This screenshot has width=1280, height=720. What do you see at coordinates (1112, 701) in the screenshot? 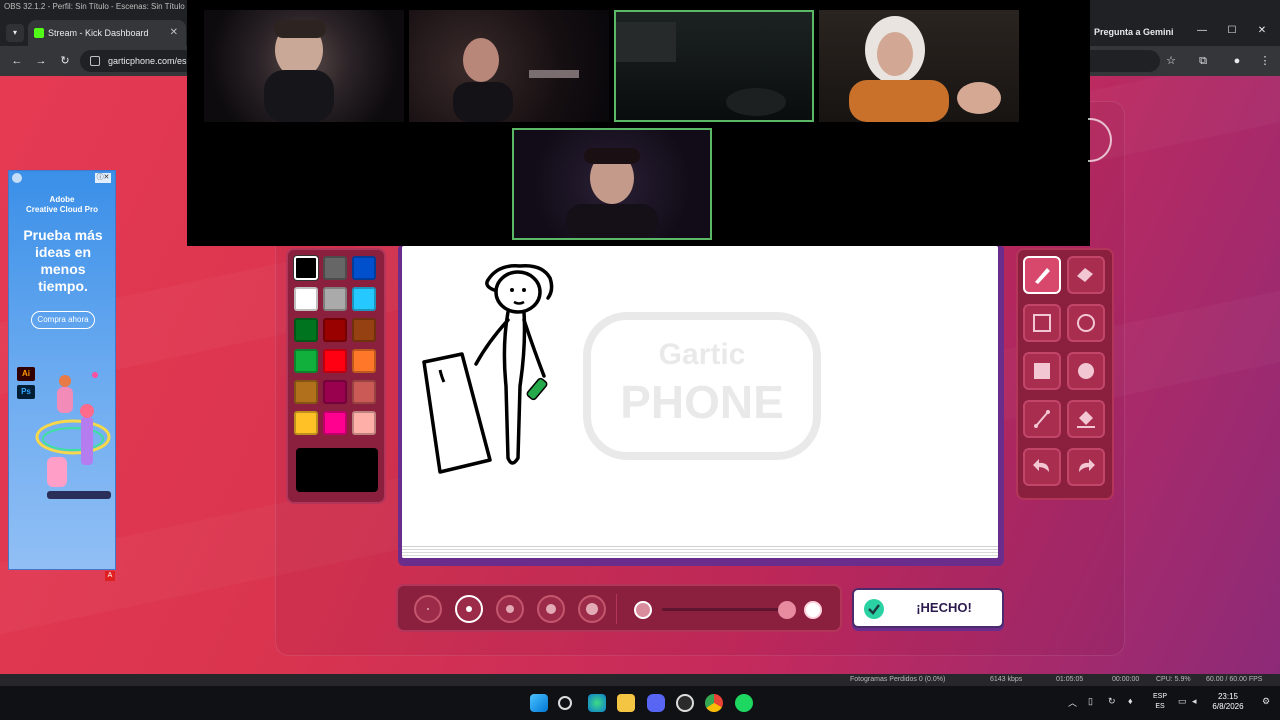
I see `tray-sync-icon: ↻` at bounding box center [1112, 701].